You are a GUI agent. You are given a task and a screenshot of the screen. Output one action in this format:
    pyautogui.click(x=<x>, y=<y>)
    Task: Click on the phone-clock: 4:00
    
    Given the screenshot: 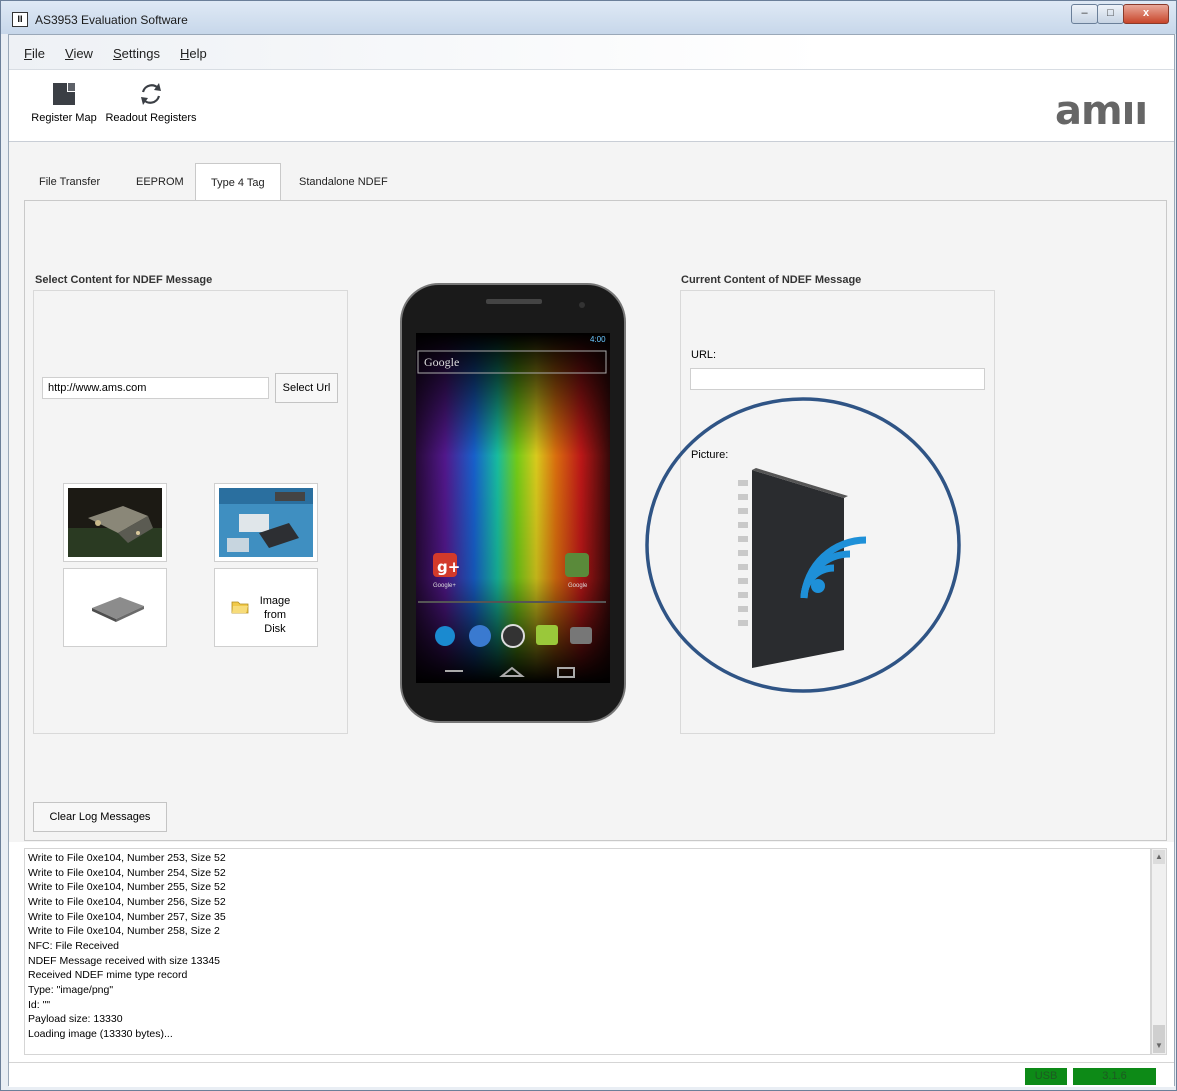 What is the action you would take?
    pyautogui.click(x=598, y=339)
    